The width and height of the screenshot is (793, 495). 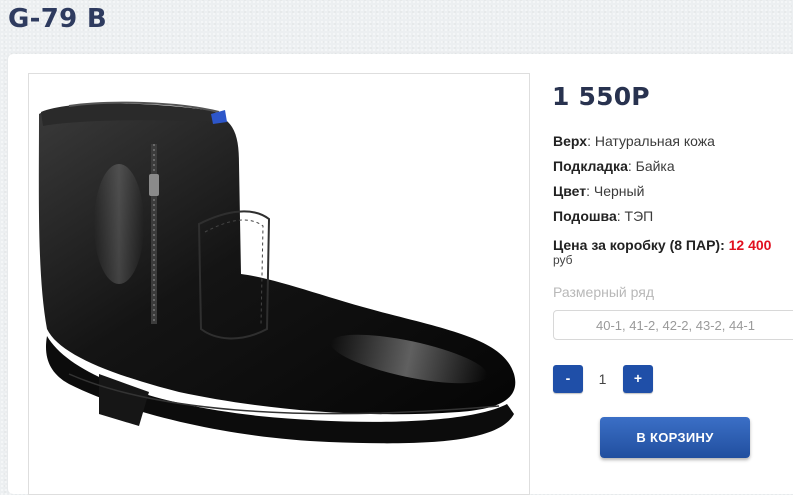 I want to click on attribute-row-upper: Верх: Натуральная кожа, so click(x=634, y=143).